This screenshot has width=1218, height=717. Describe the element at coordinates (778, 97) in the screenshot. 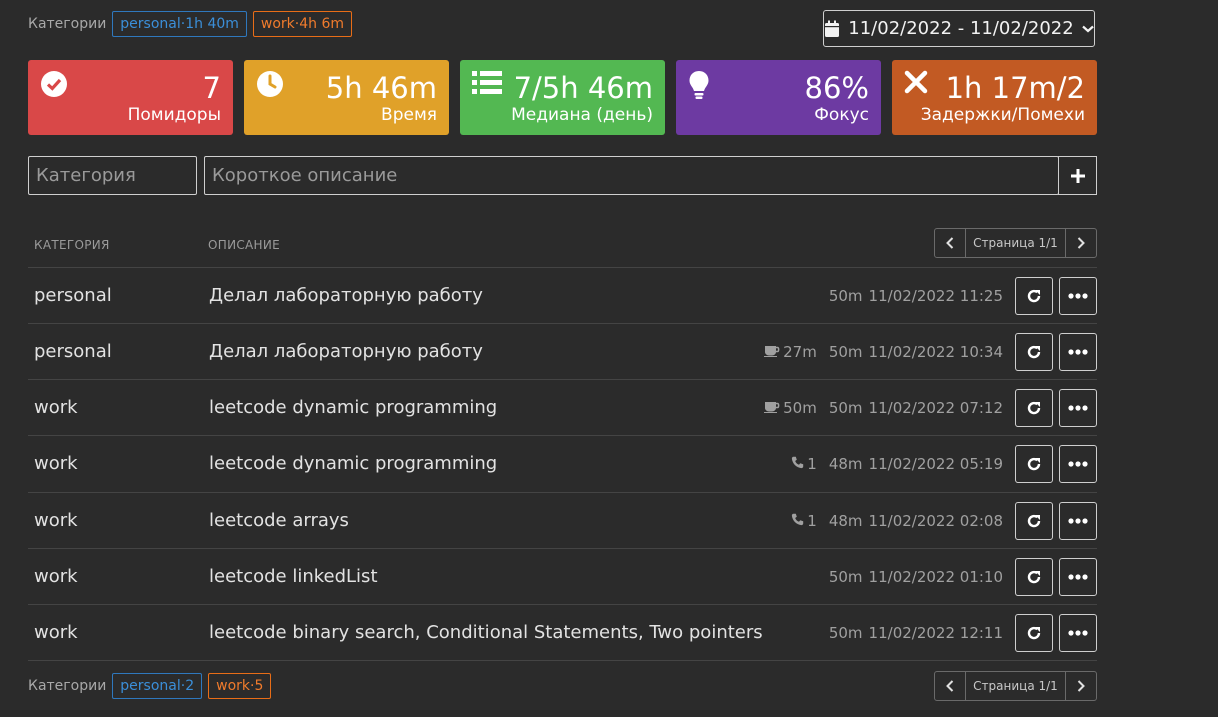

I see `stat-card-focus: 86% Фокус` at that location.